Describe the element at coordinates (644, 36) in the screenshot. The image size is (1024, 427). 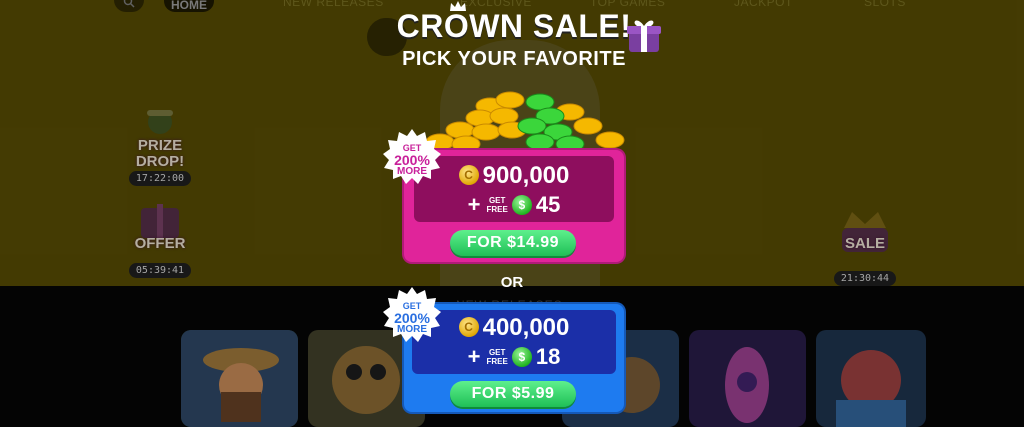
I see `gift-icon` at that location.